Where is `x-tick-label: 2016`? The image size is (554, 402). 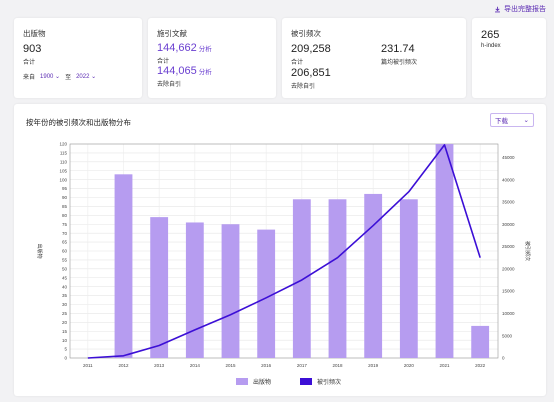
x-tick-label: 2016 is located at coordinates (266, 365).